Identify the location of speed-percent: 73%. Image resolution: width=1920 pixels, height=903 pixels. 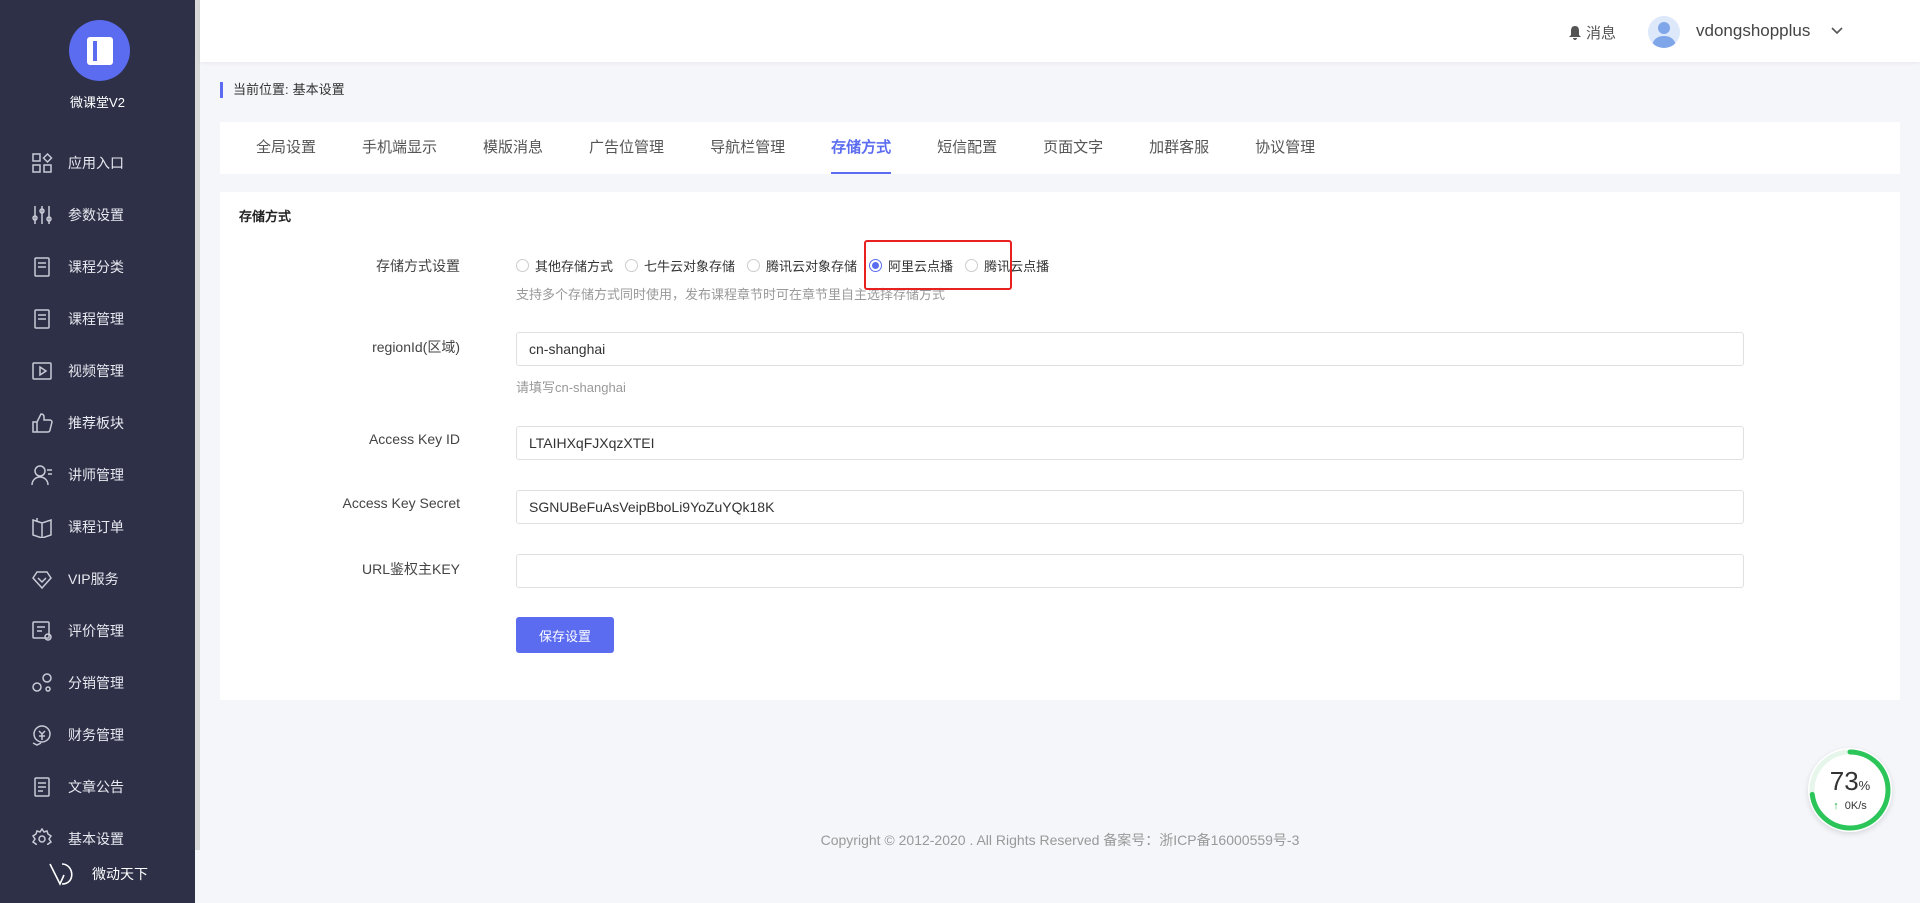
(1850, 781).